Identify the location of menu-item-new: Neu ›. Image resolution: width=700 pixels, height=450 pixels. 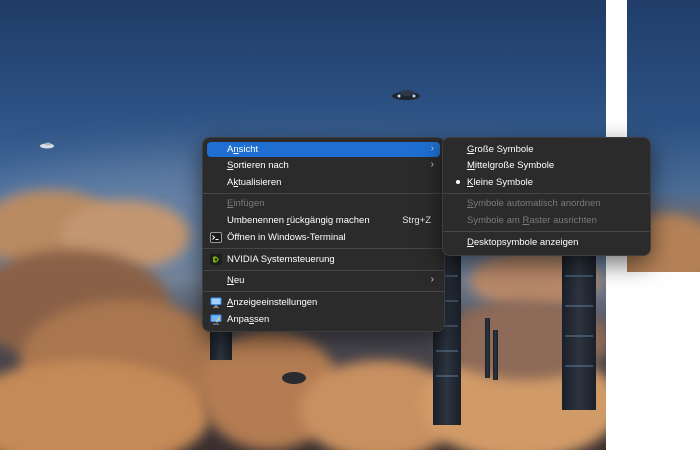
(323, 280).